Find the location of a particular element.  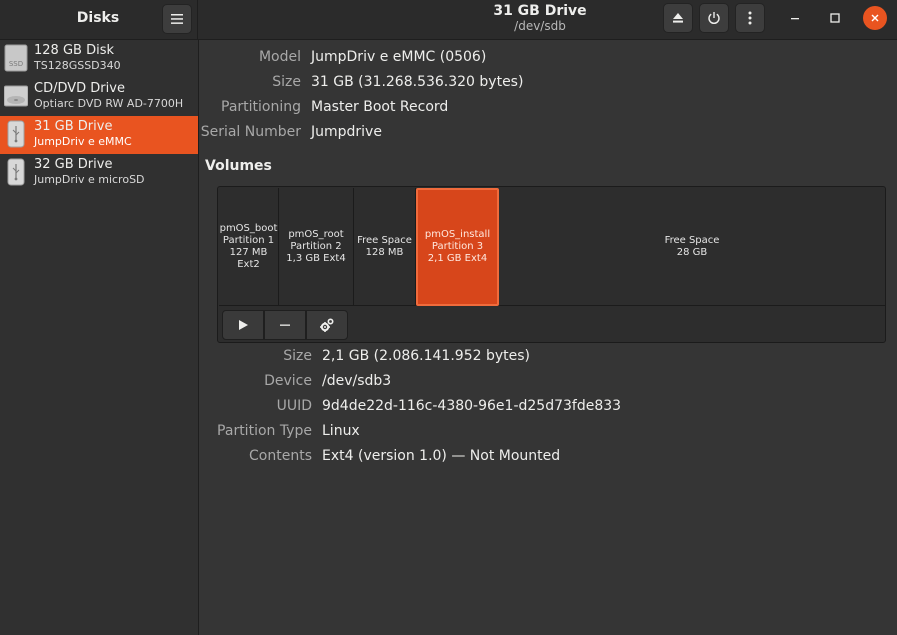

serial-value: Jumpdrive is located at coordinates (346, 132).